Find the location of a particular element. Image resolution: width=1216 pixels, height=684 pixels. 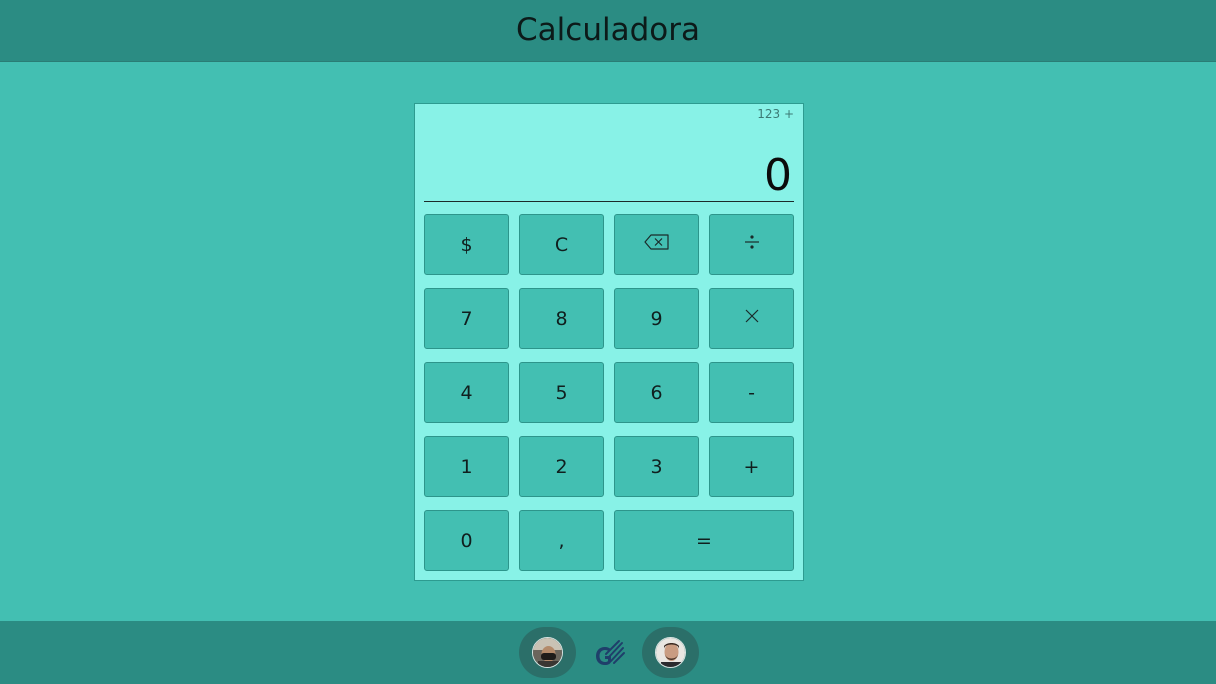

comma-button: , is located at coordinates (561, 540).